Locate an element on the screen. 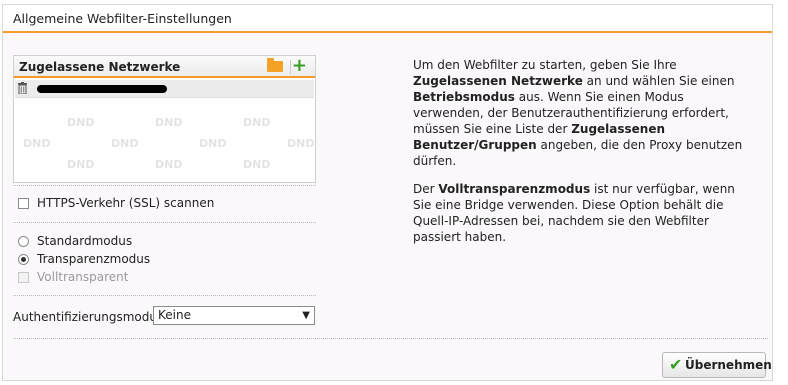  apply-button-label: Übernehmen is located at coordinates (728, 365).